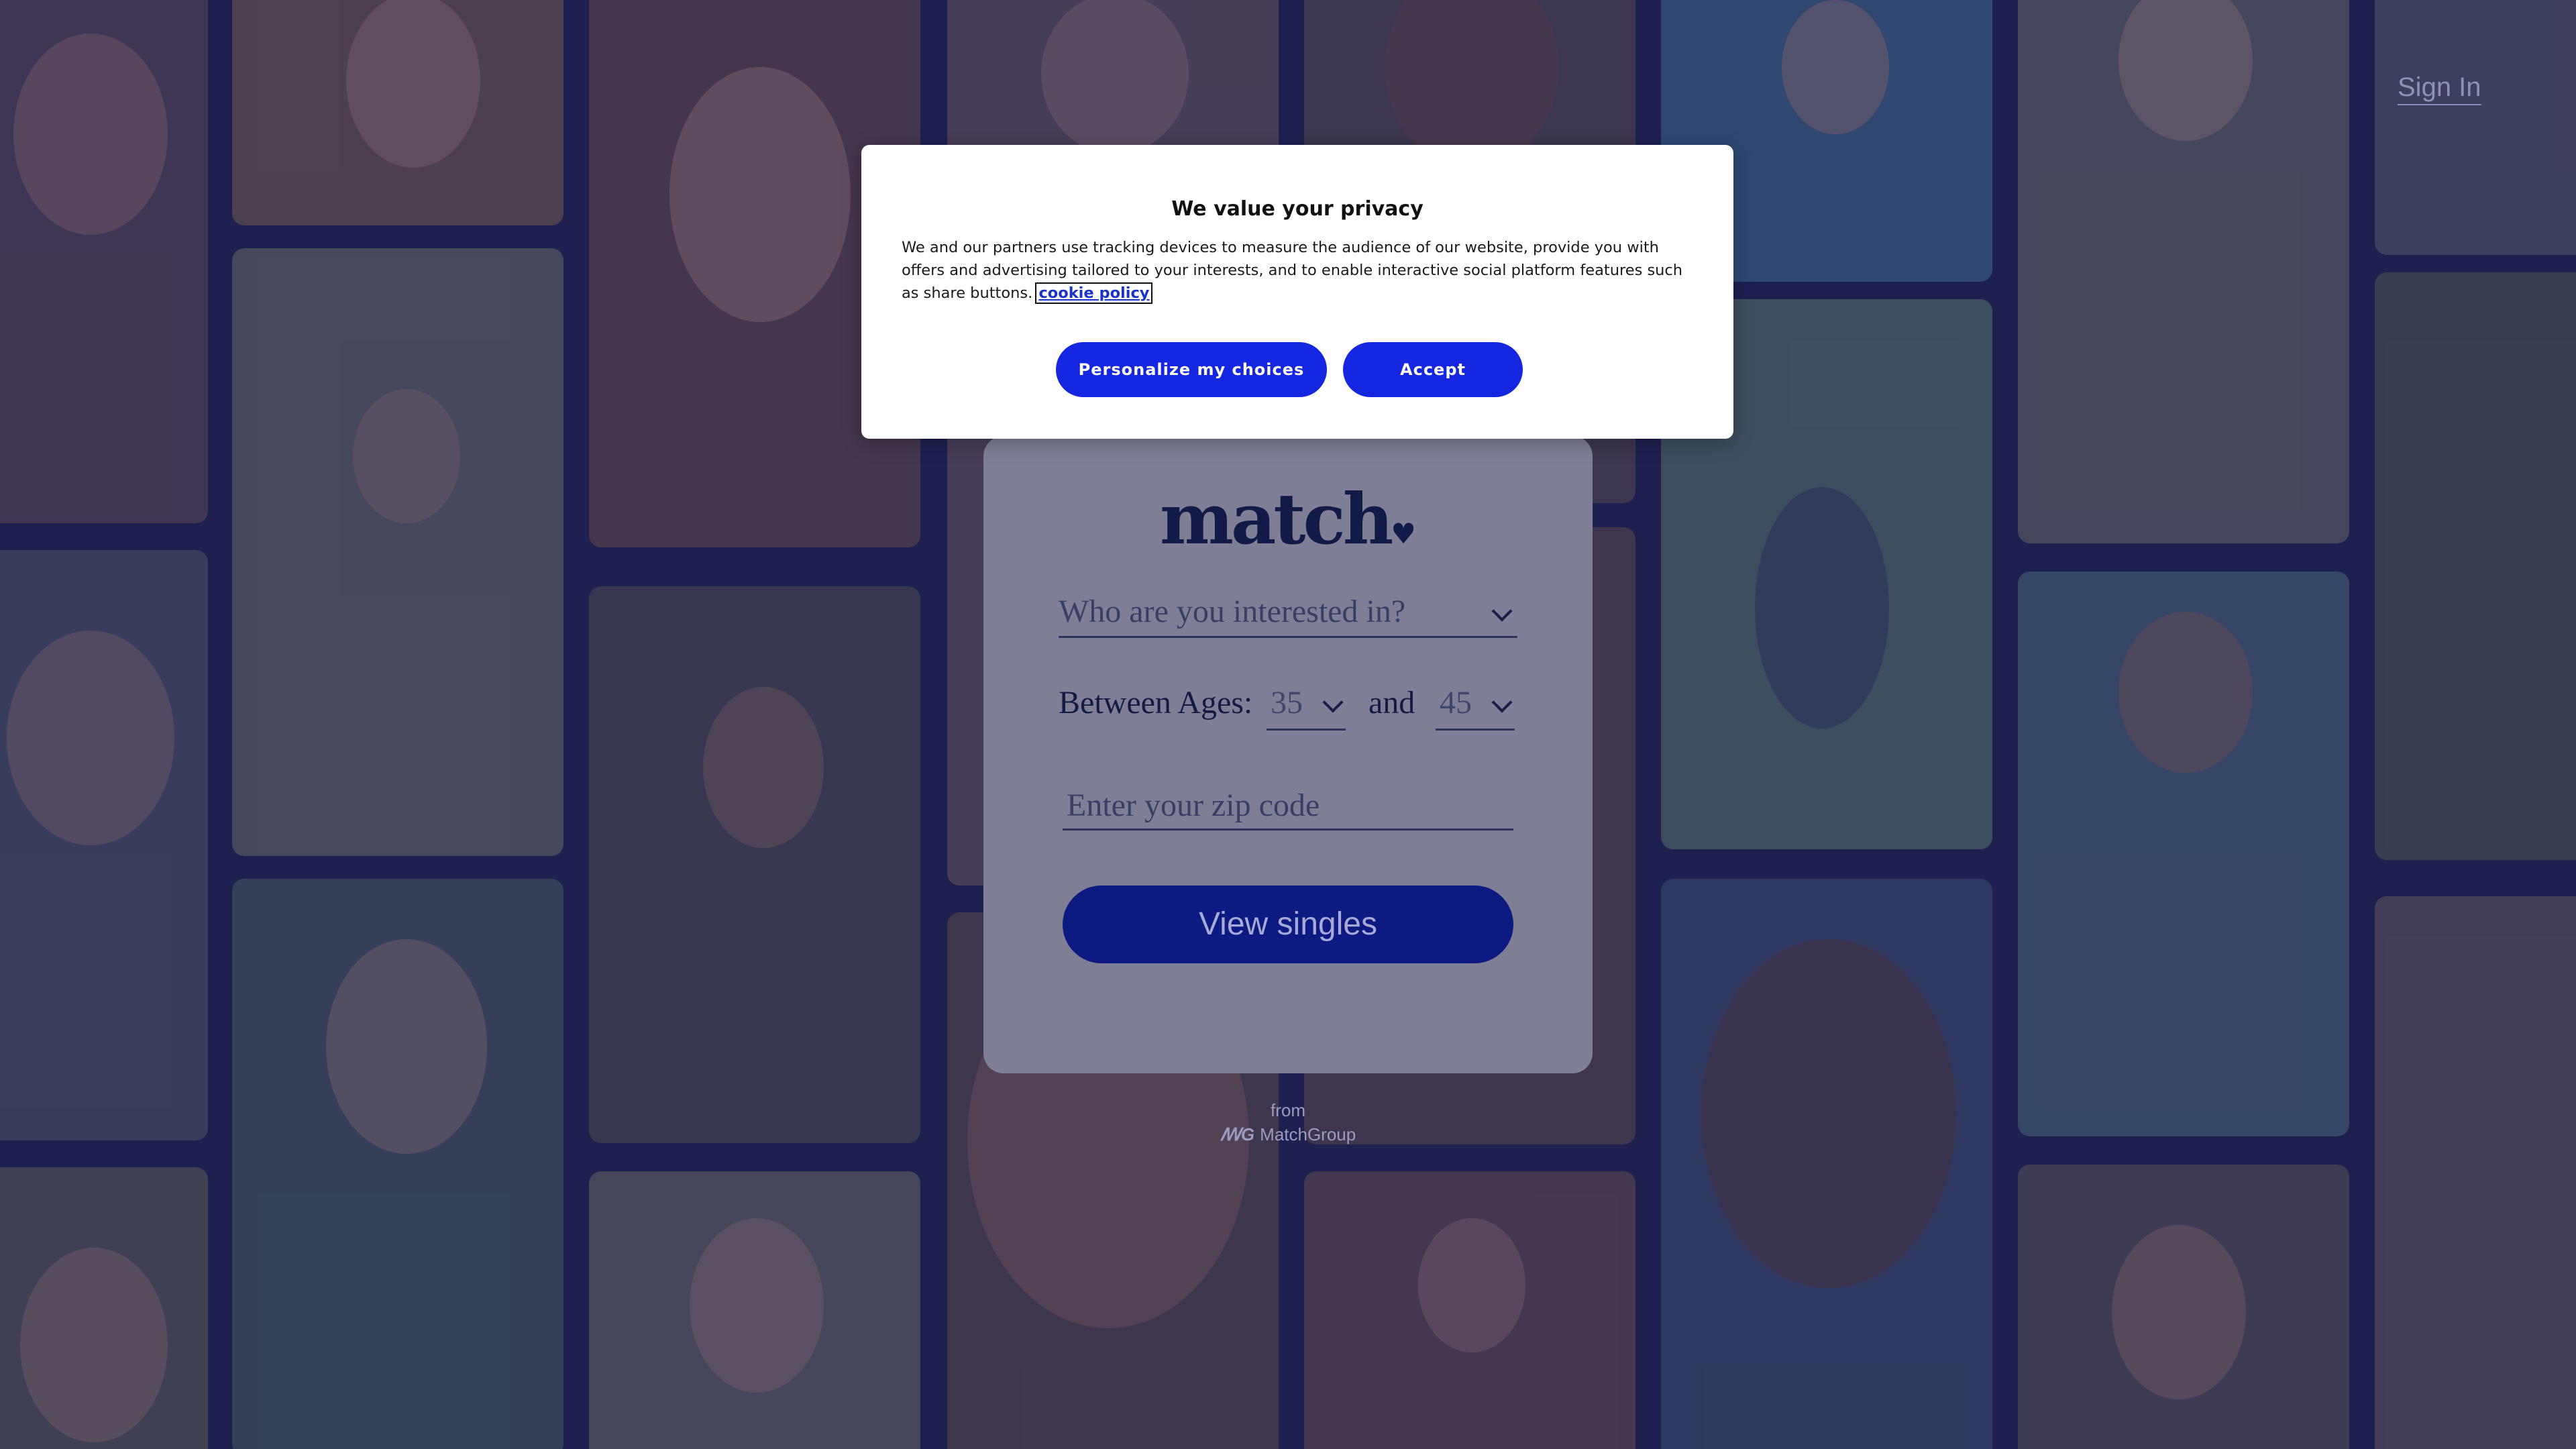  I want to click on min-age-value: 35, so click(1287, 702).